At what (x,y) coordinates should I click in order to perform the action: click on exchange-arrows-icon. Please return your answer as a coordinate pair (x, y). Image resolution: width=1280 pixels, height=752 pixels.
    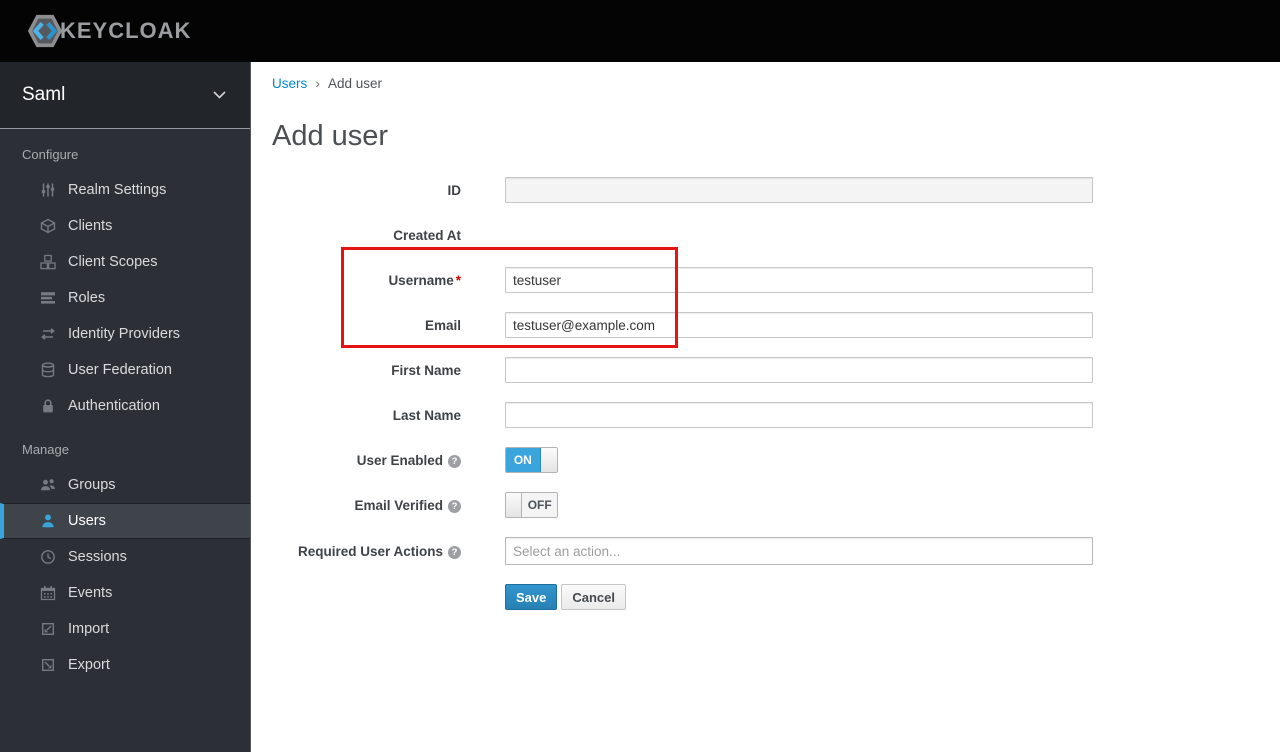
    Looking at the image, I should click on (48, 334).